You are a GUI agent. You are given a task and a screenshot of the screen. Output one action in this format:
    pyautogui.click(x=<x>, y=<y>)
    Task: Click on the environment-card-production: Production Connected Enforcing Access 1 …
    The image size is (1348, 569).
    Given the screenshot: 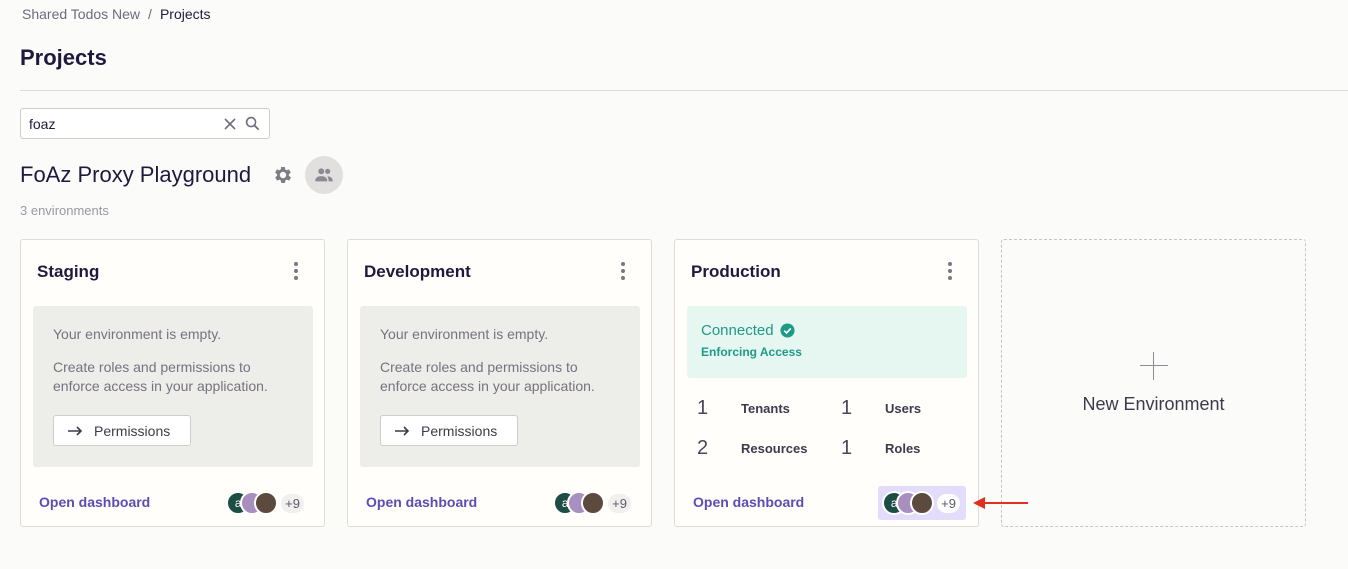 What is the action you would take?
    pyautogui.click(x=826, y=383)
    